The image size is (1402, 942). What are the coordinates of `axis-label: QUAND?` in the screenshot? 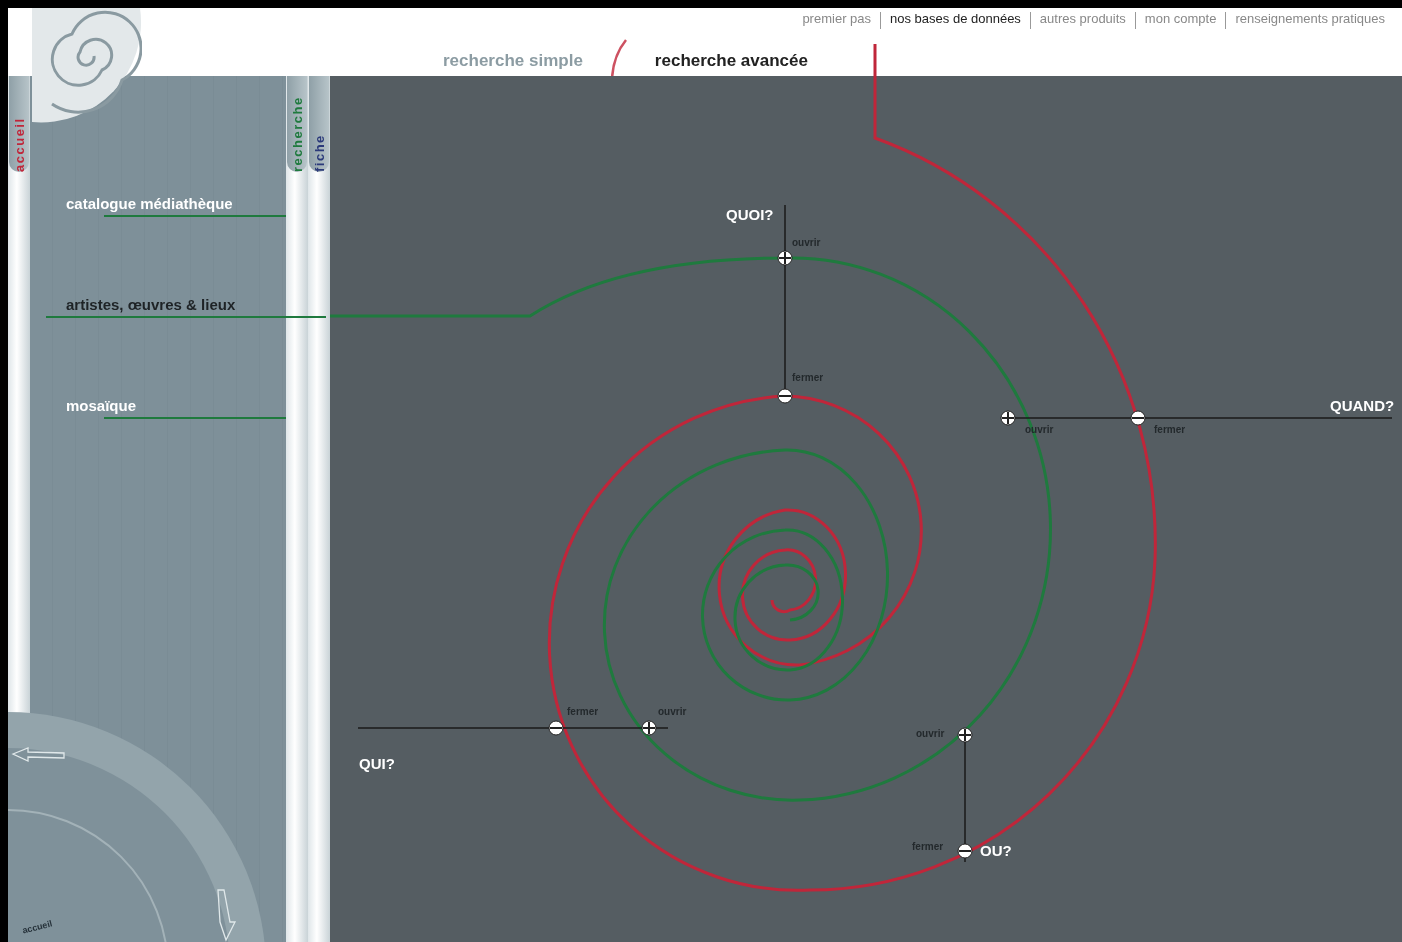 It's located at (1362, 405).